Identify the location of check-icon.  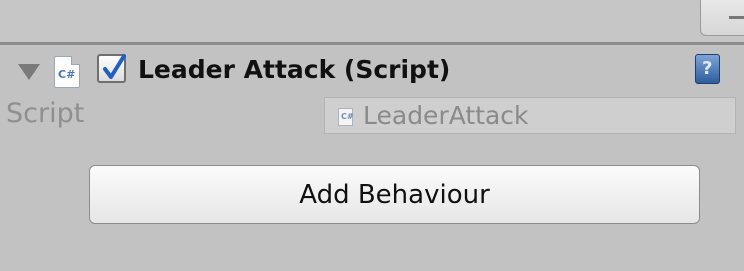
(114, 66).